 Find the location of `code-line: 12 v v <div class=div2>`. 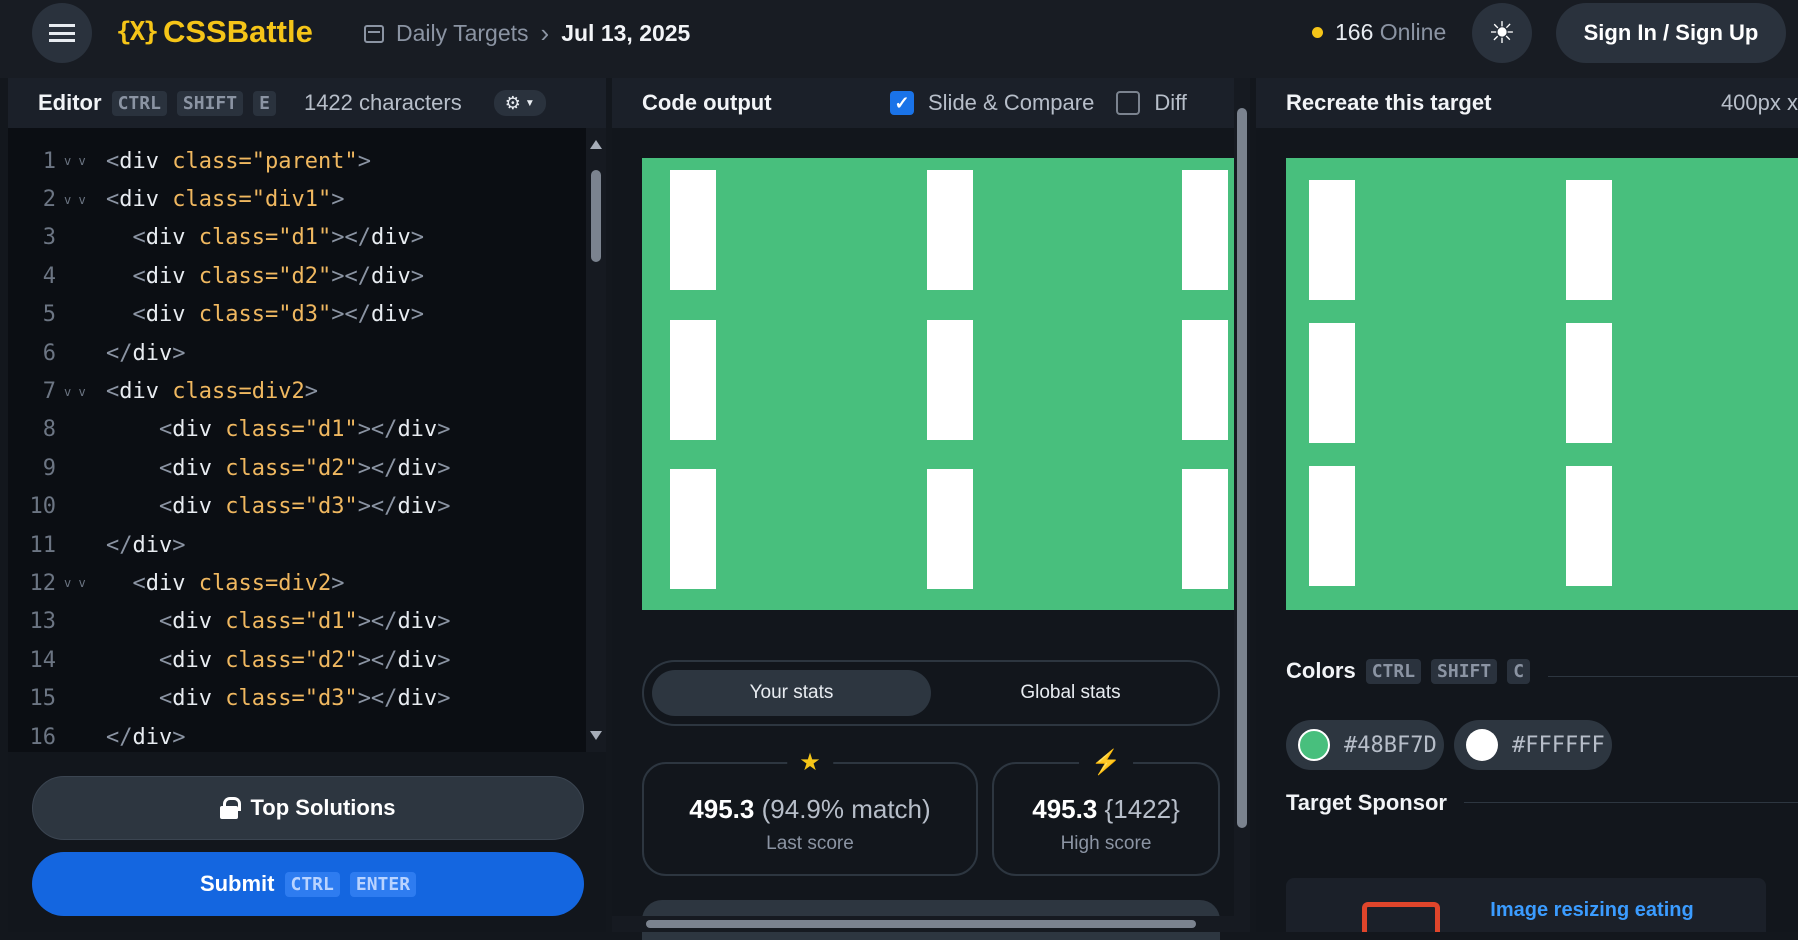

code-line: 12 v v <div class=div2> is located at coordinates (296, 583).